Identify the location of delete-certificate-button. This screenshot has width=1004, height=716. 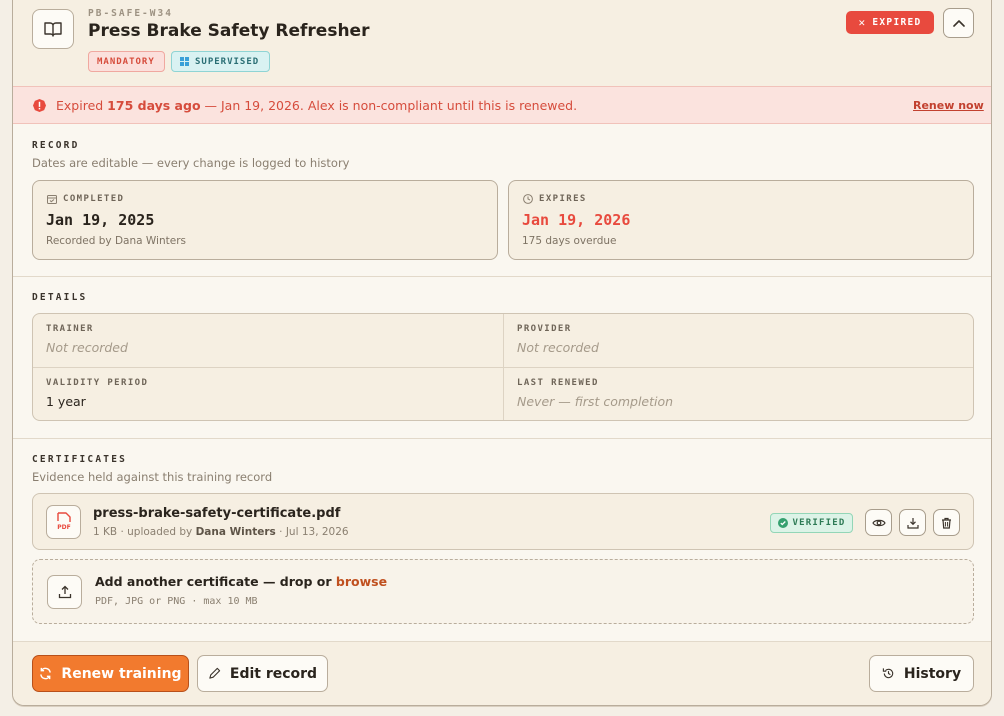
(946, 522).